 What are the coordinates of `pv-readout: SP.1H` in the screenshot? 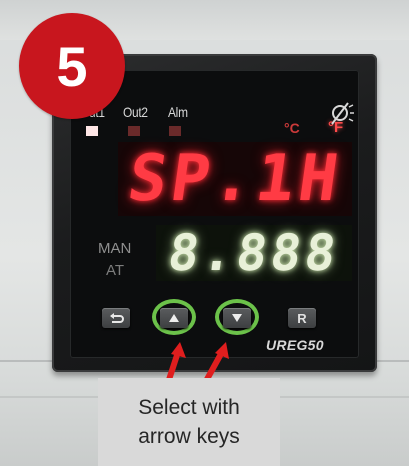 It's located at (235, 179).